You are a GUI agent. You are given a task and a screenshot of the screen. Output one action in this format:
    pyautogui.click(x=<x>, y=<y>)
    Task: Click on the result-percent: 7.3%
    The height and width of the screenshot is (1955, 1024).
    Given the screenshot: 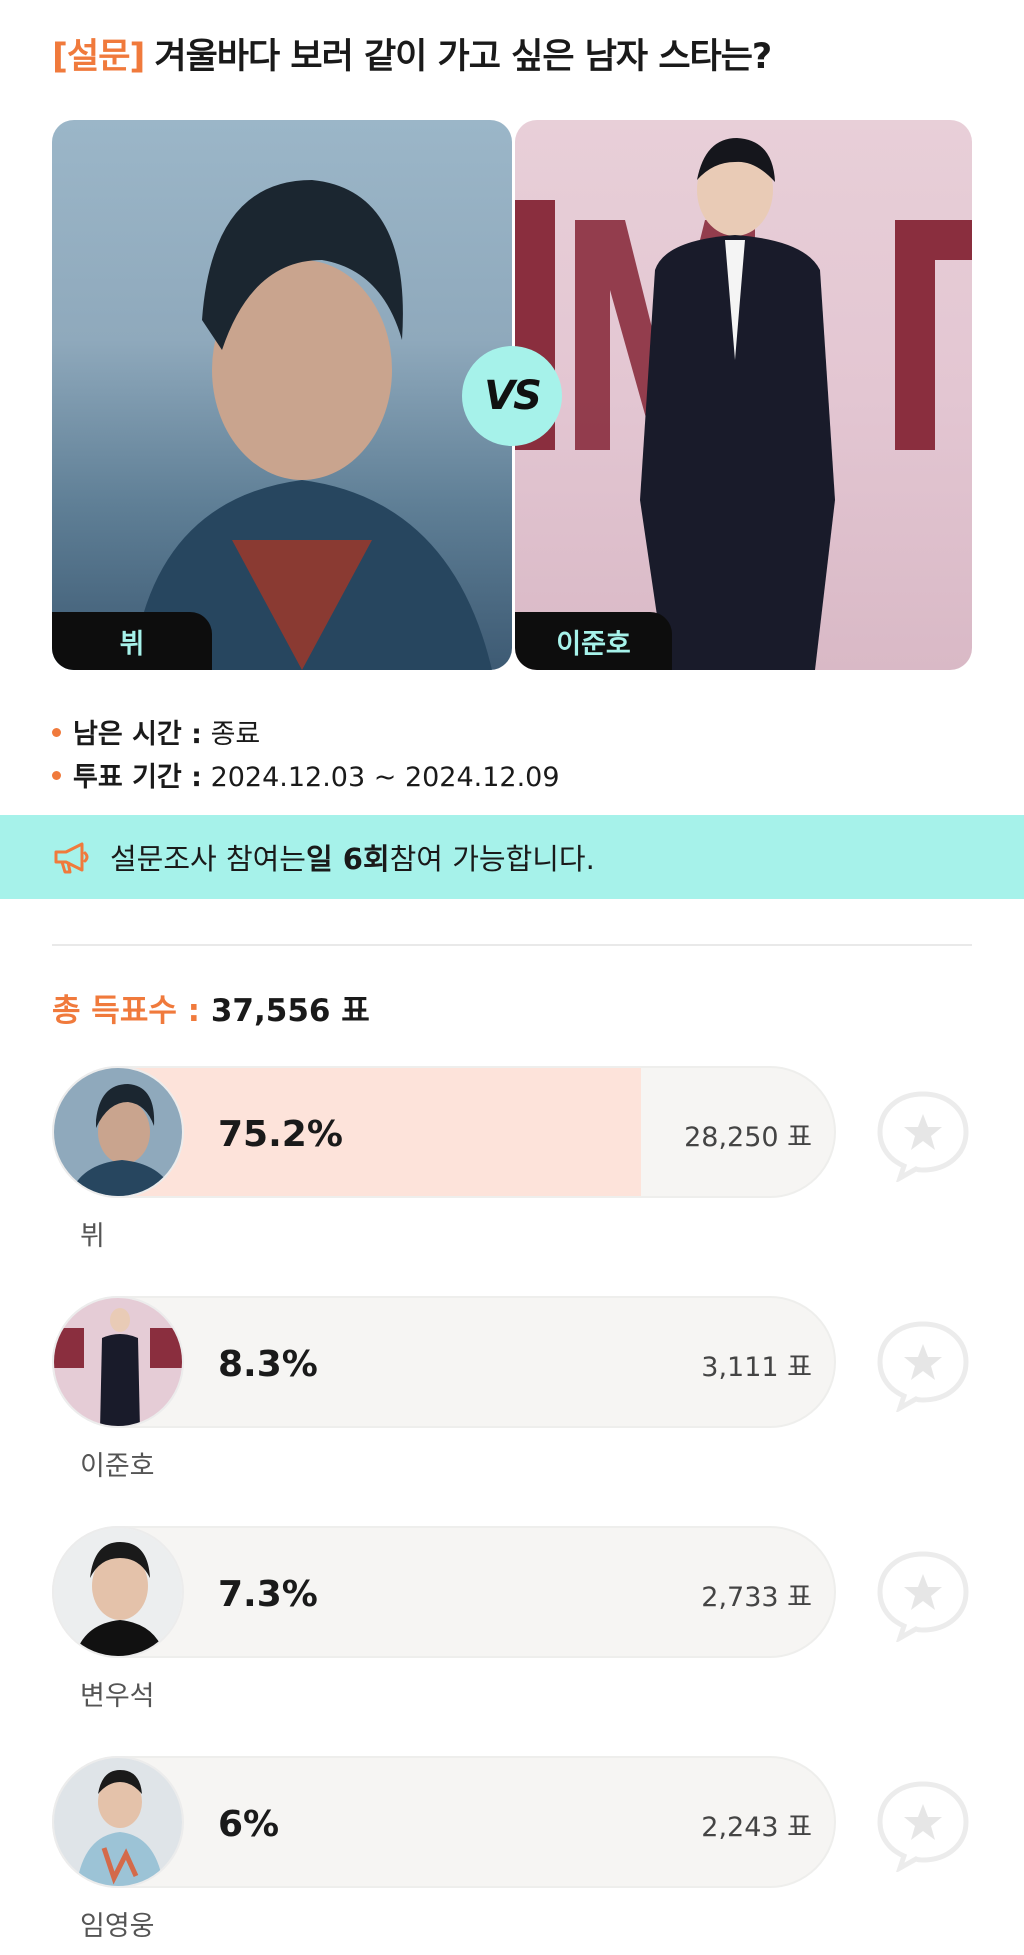 What is the action you would take?
    pyautogui.click(x=268, y=1594)
    